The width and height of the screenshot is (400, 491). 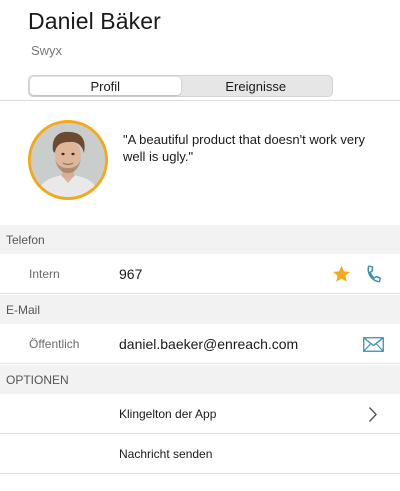 I want to click on option-send-message-label: Nachricht senden, so click(x=166, y=454).